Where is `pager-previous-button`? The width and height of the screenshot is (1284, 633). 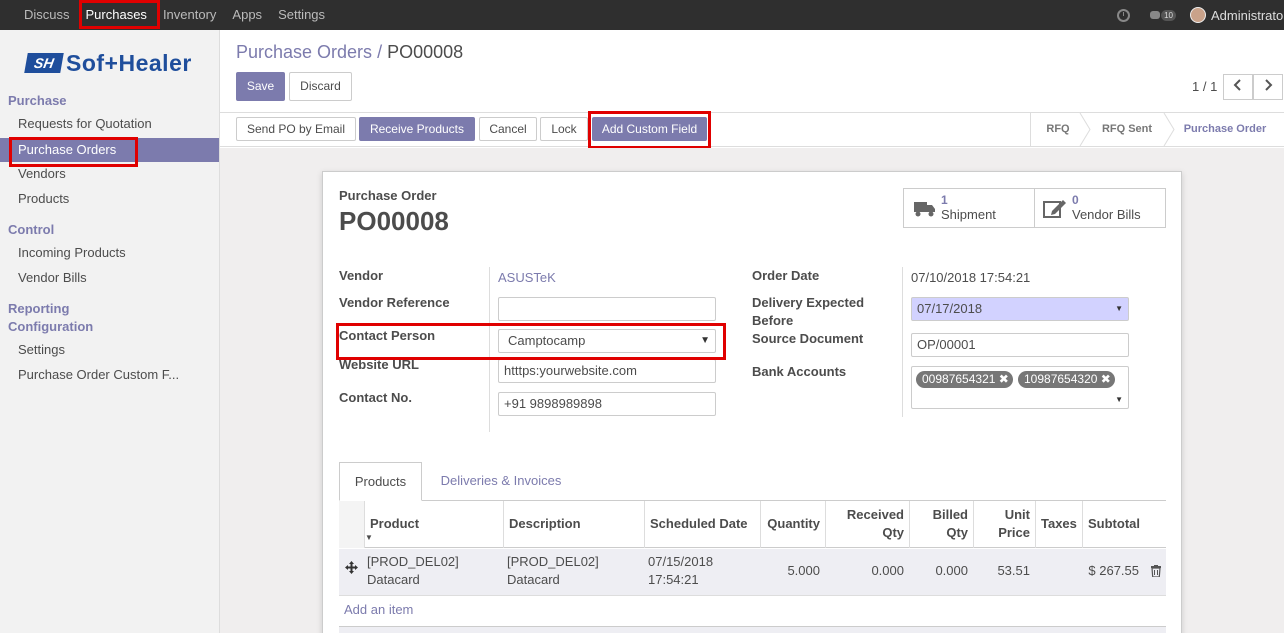
pager-previous-button is located at coordinates (1238, 87).